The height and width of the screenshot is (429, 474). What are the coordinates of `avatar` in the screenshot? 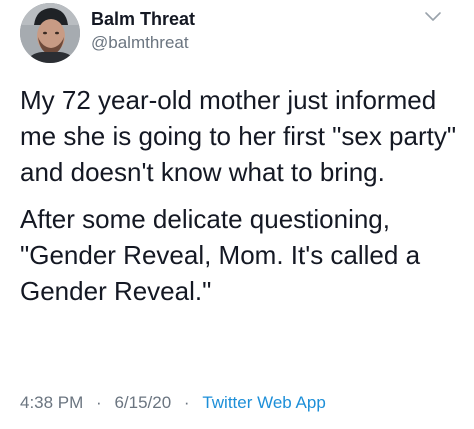 It's located at (50, 33).